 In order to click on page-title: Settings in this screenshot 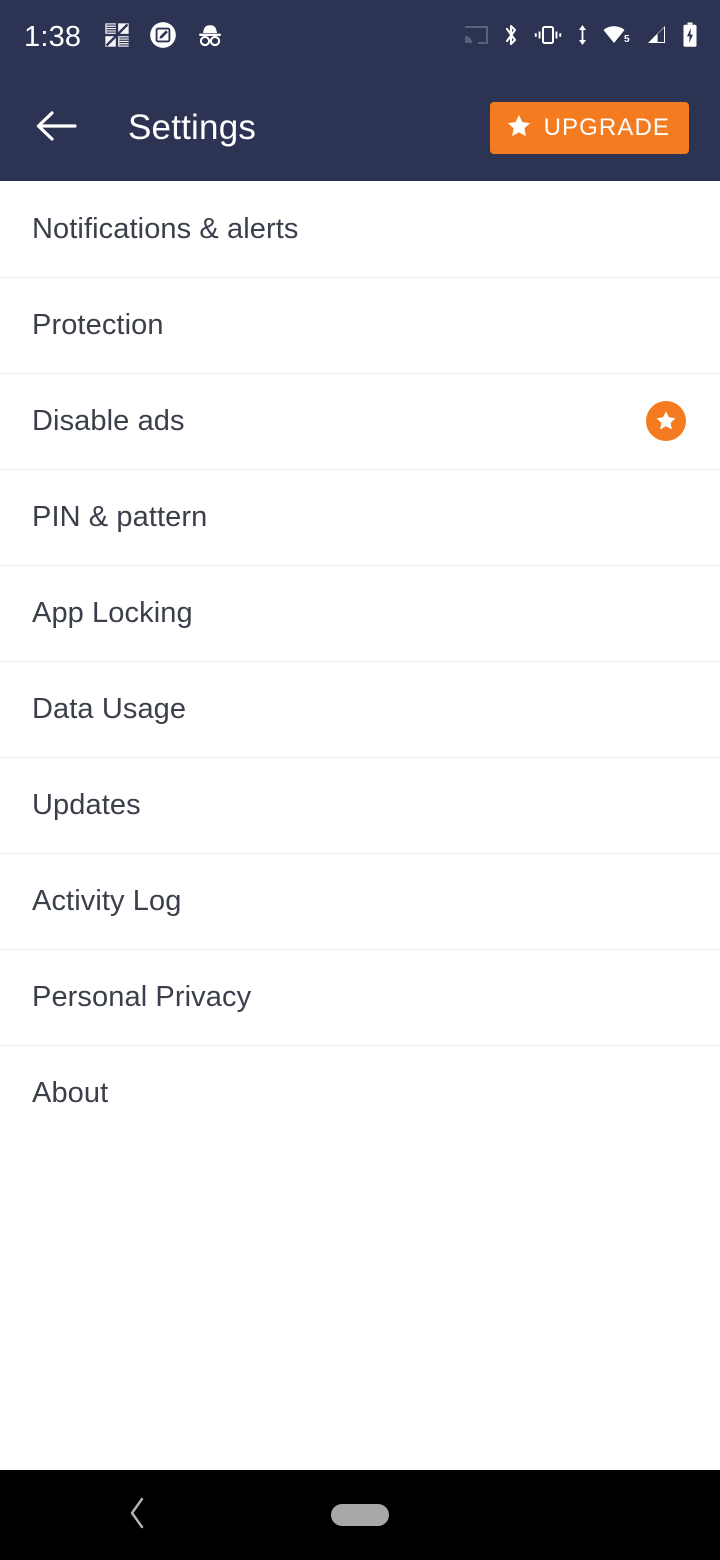, I will do `click(192, 127)`.